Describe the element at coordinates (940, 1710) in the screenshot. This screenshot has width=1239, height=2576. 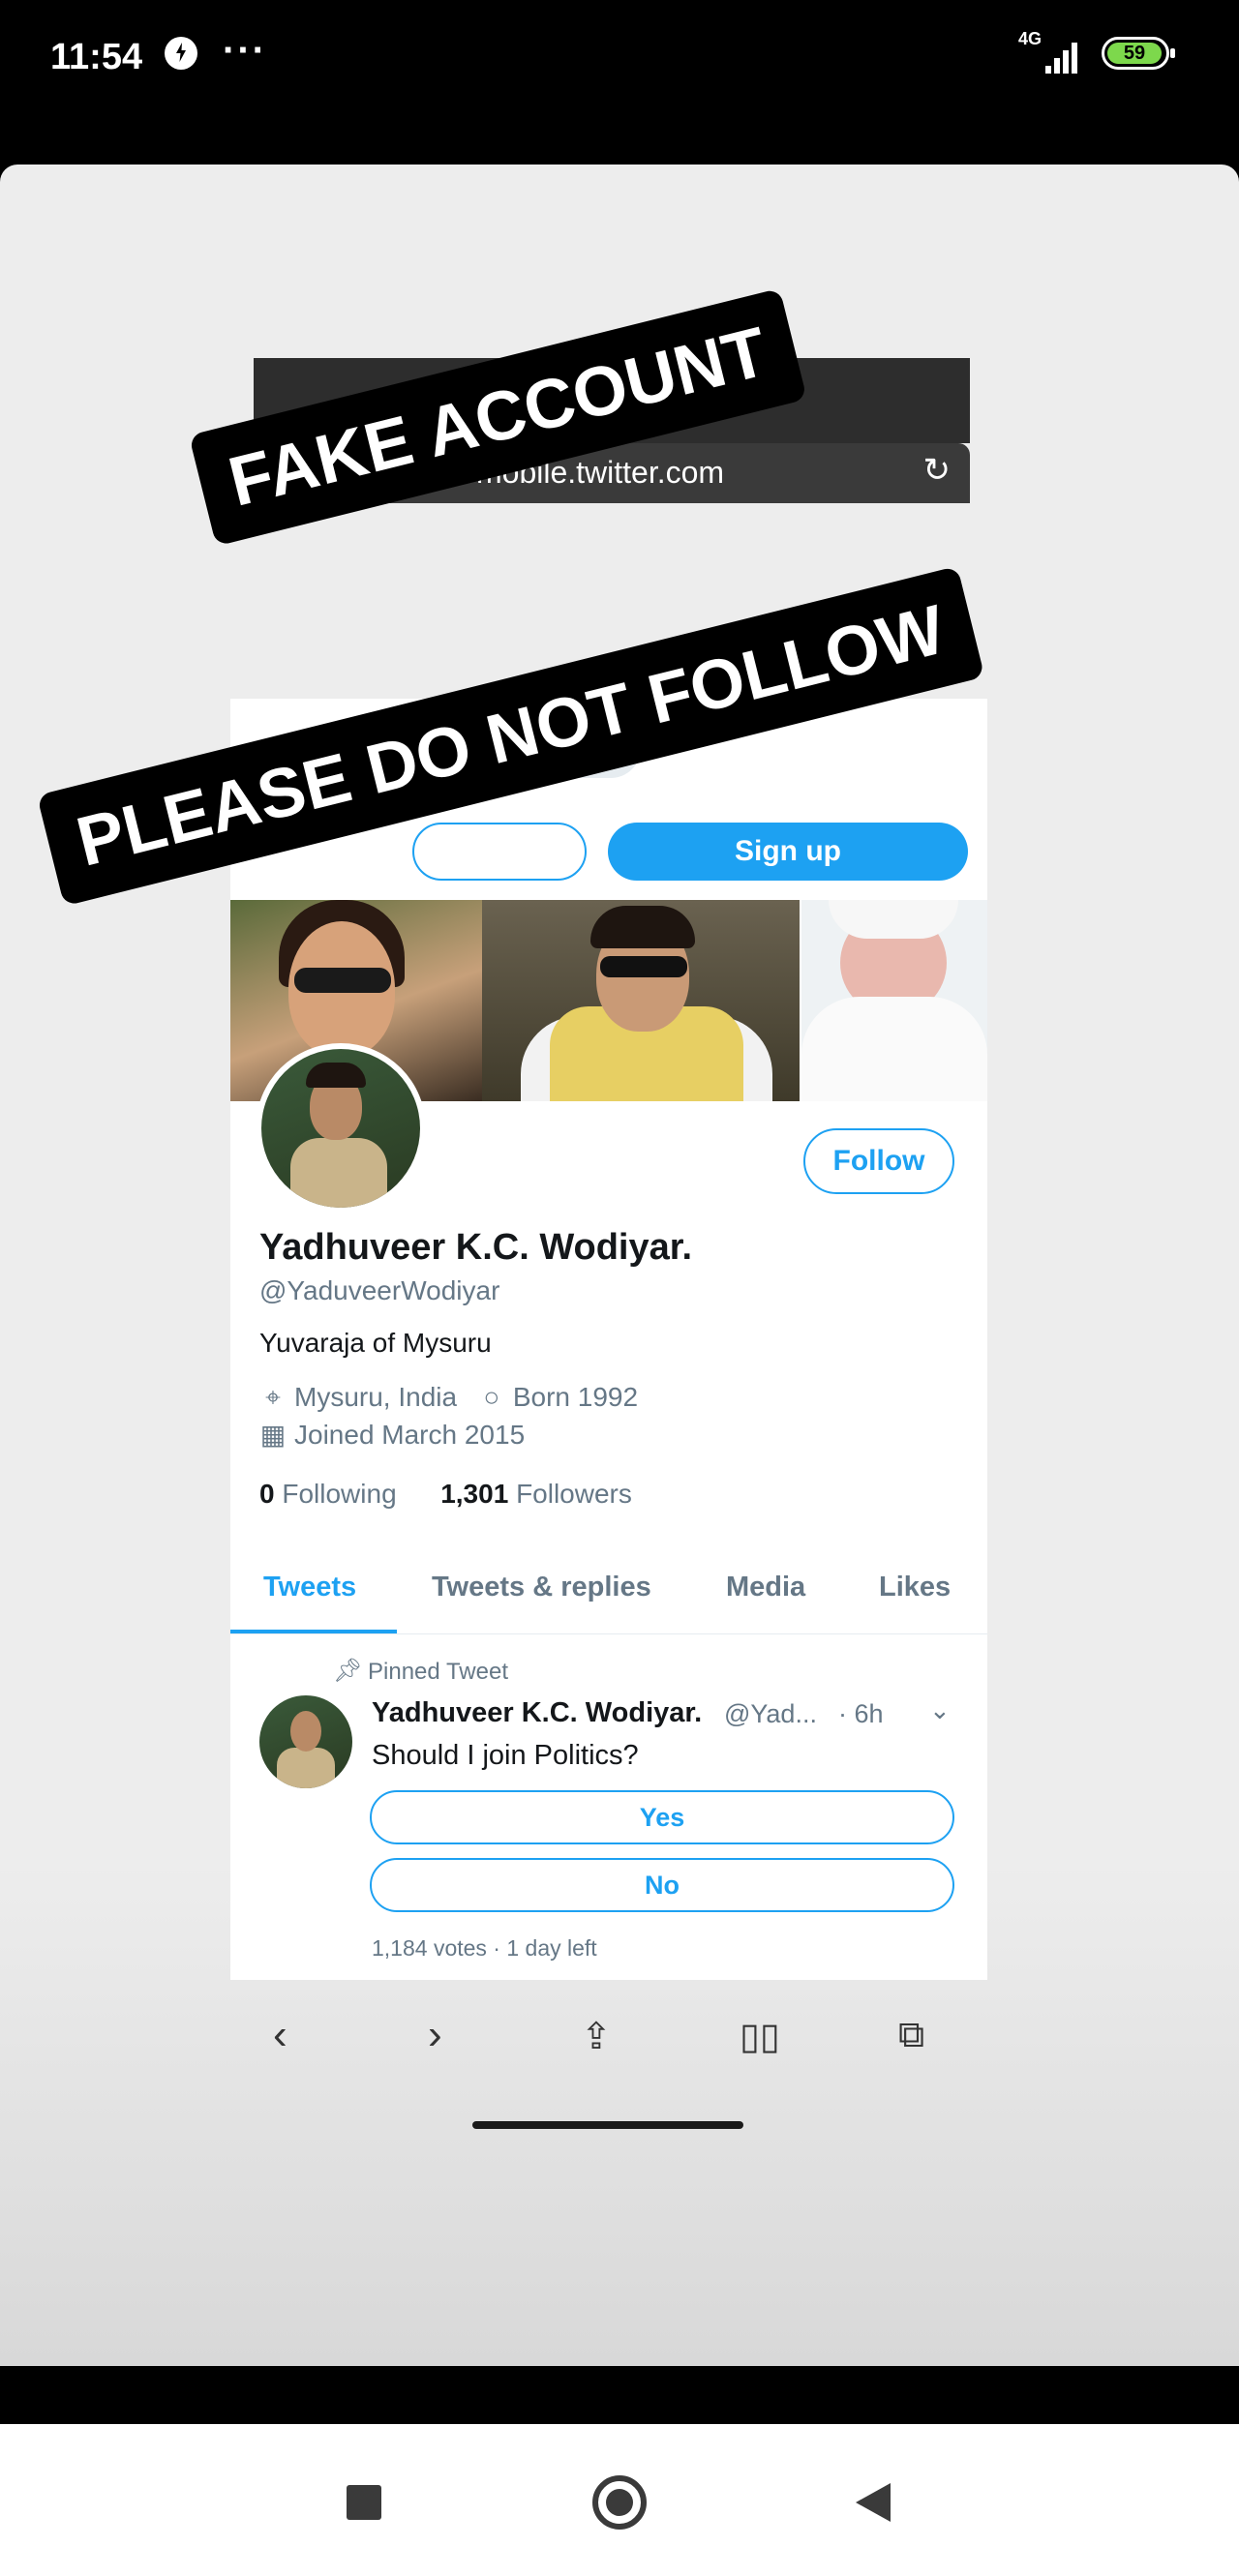
I see `chevron-down-icon: ⌄` at that location.